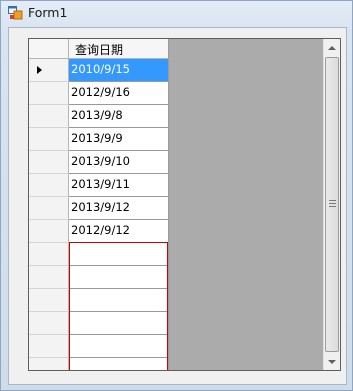 The image size is (353, 391). What do you see at coordinates (15, 13) in the screenshot?
I see `app-form-icon` at bounding box center [15, 13].